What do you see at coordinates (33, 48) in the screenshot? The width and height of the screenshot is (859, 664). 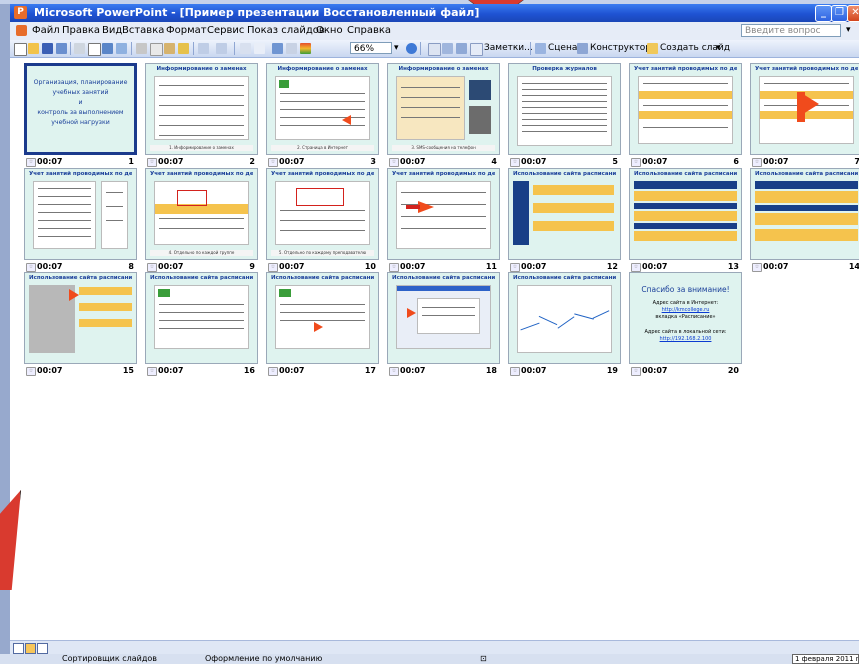 I see `open-folder-icon` at bounding box center [33, 48].